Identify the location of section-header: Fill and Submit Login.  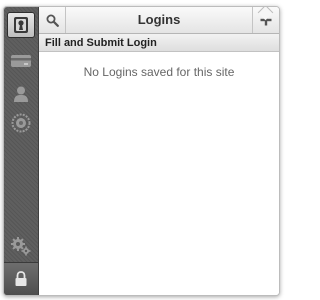
(159, 43).